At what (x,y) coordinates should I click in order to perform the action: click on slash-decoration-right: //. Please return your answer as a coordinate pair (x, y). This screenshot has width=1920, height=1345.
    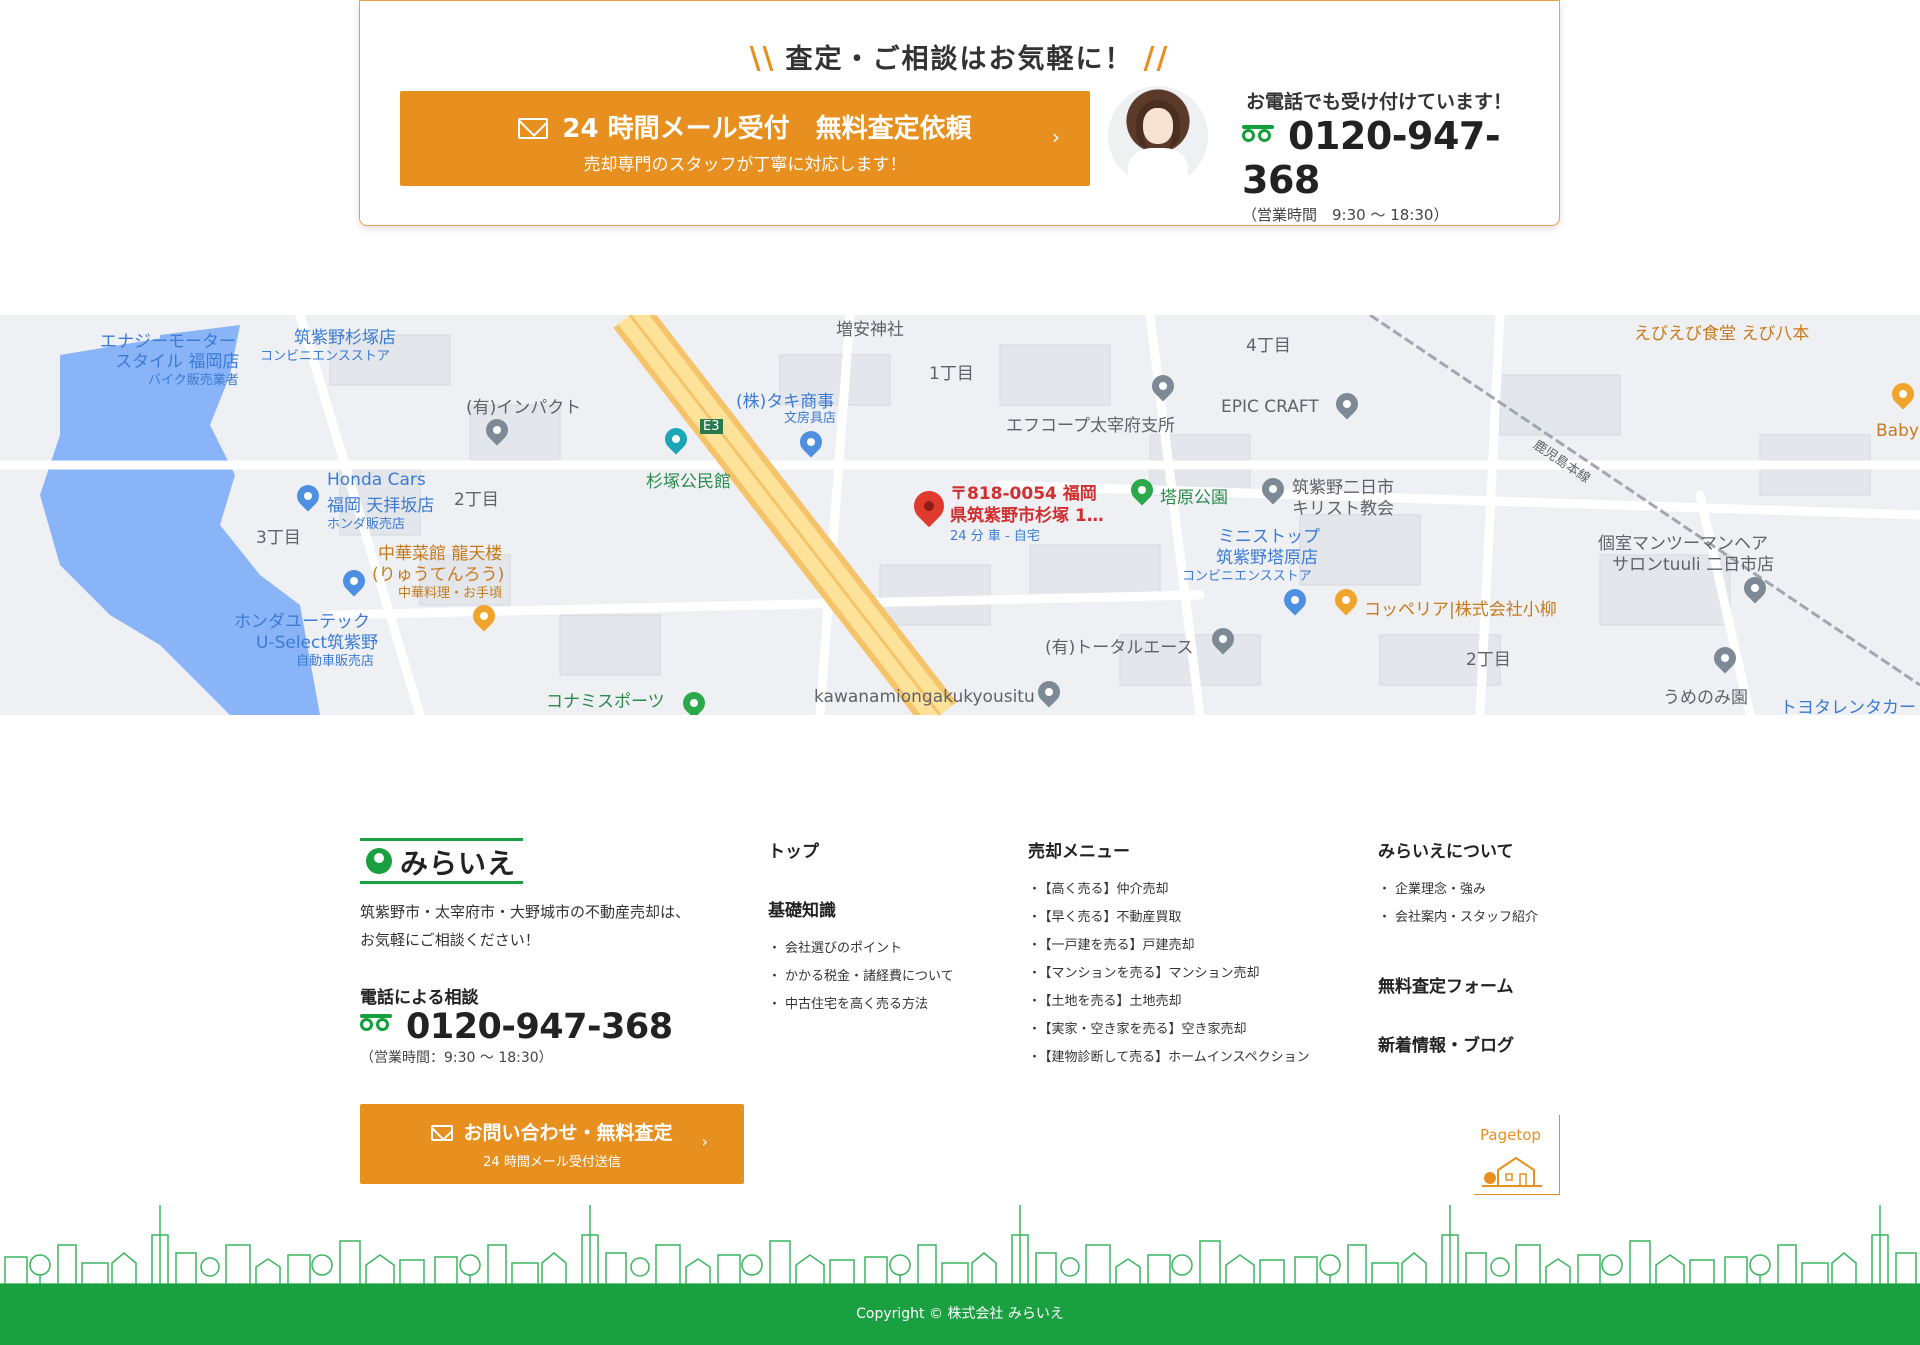
    Looking at the image, I should click on (1156, 58).